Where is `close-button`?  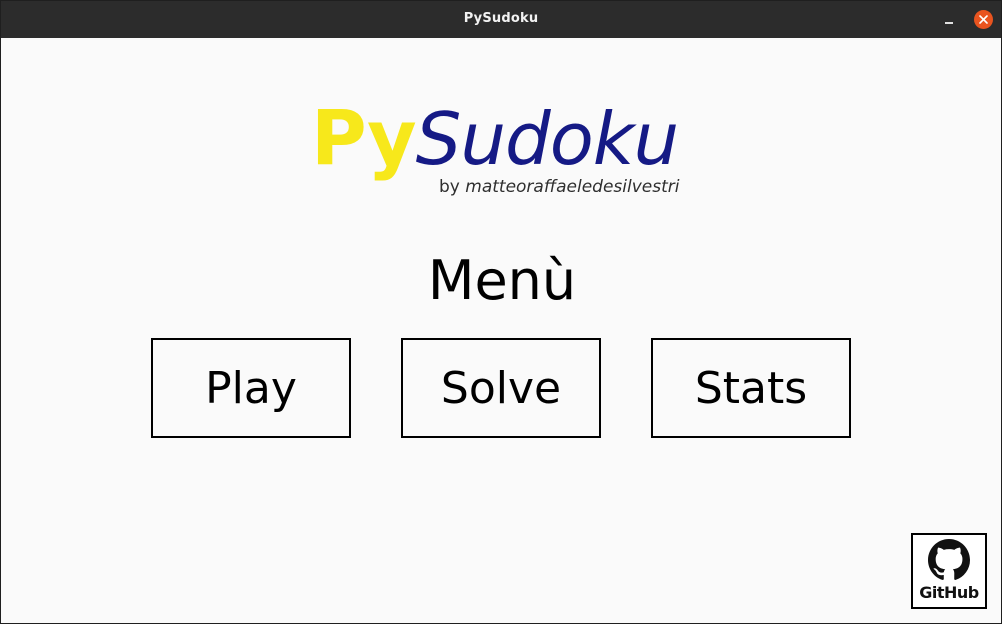
close-button is located at coordinates (983, 19).